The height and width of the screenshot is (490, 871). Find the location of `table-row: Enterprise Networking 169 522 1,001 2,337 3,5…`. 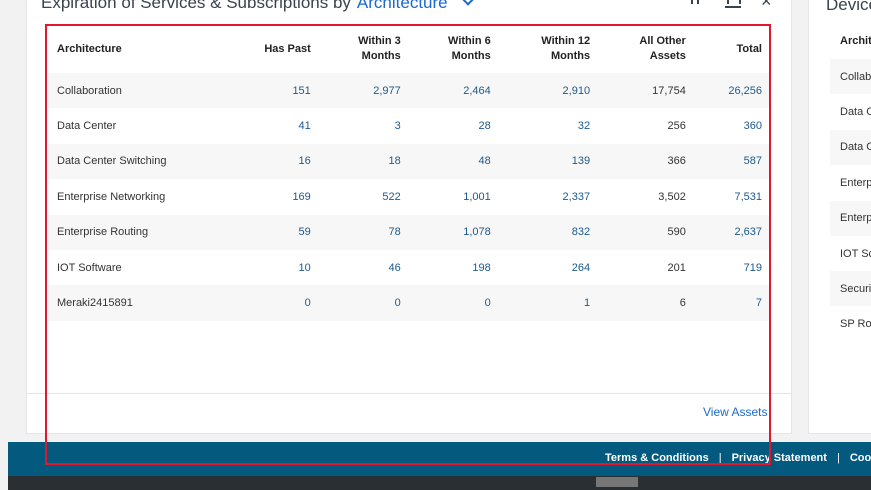

table-row: Enterprise Networking 169 522 1,001 2,337 3,5… is located at coordinates (409, 196).